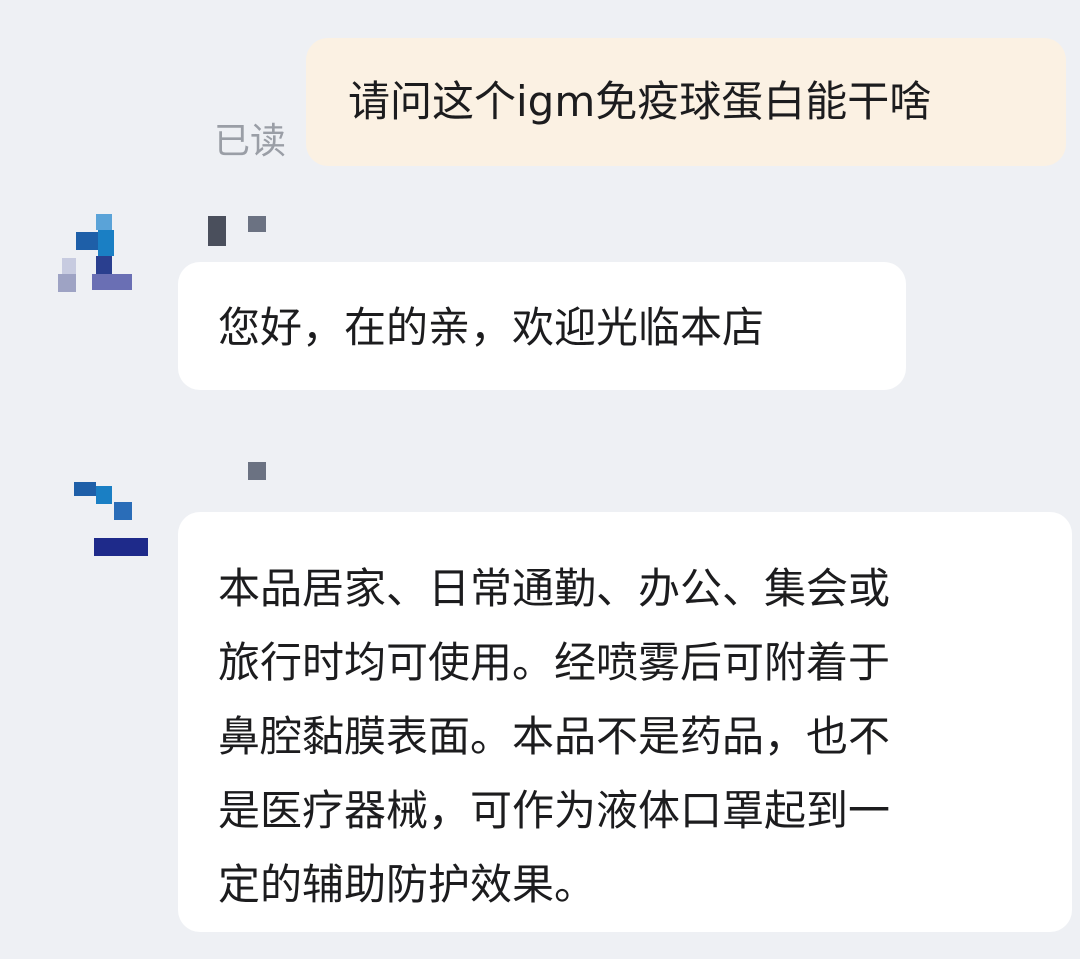 The width and height of the screenshot is (1080, 959). I want to click on outgoing-message-text: 请问这个igm免疫球蛋白能干啥, so click(640, 101).